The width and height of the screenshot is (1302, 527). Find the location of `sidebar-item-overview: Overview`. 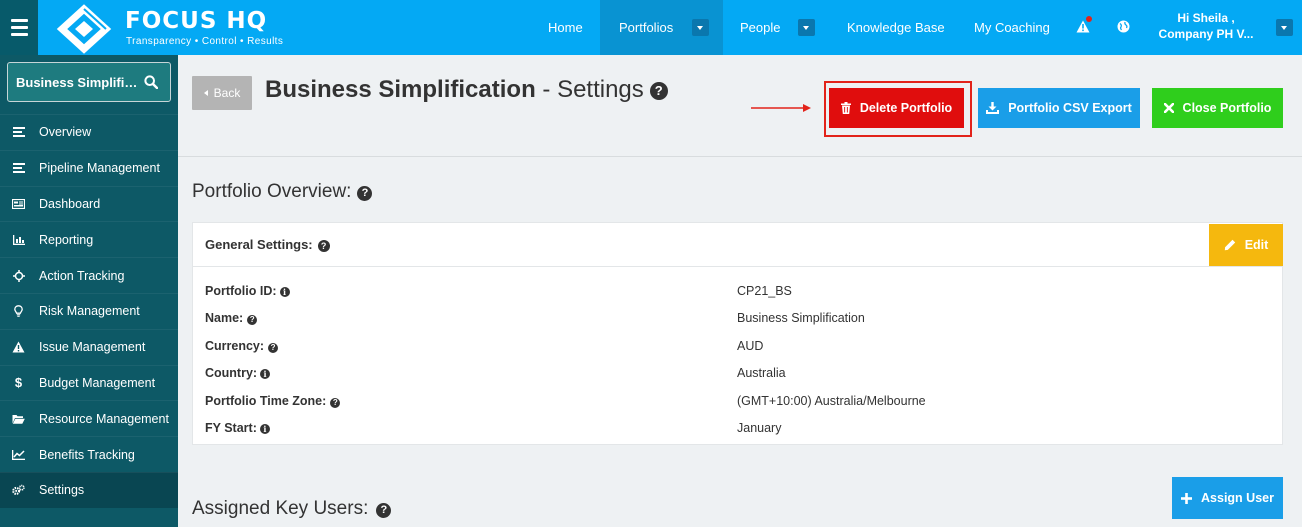

sidebar-item-overview: Overview is located at coordinates (89, 132).